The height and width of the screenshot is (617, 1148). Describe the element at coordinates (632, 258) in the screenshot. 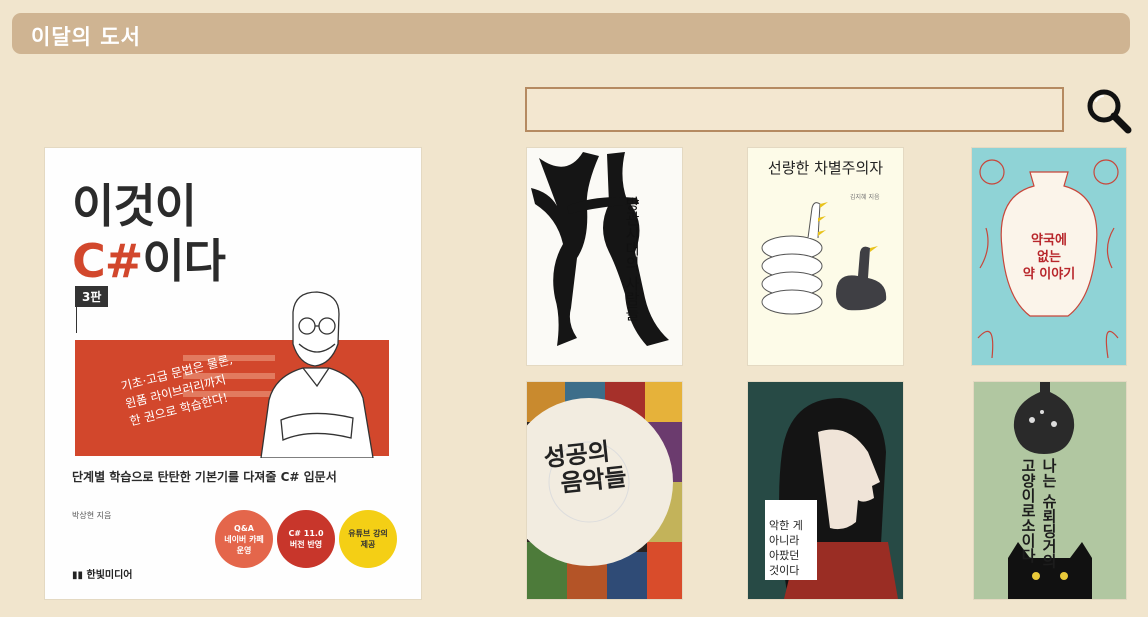

I see `book-1-title: 방관시대의 사람들` at that location.